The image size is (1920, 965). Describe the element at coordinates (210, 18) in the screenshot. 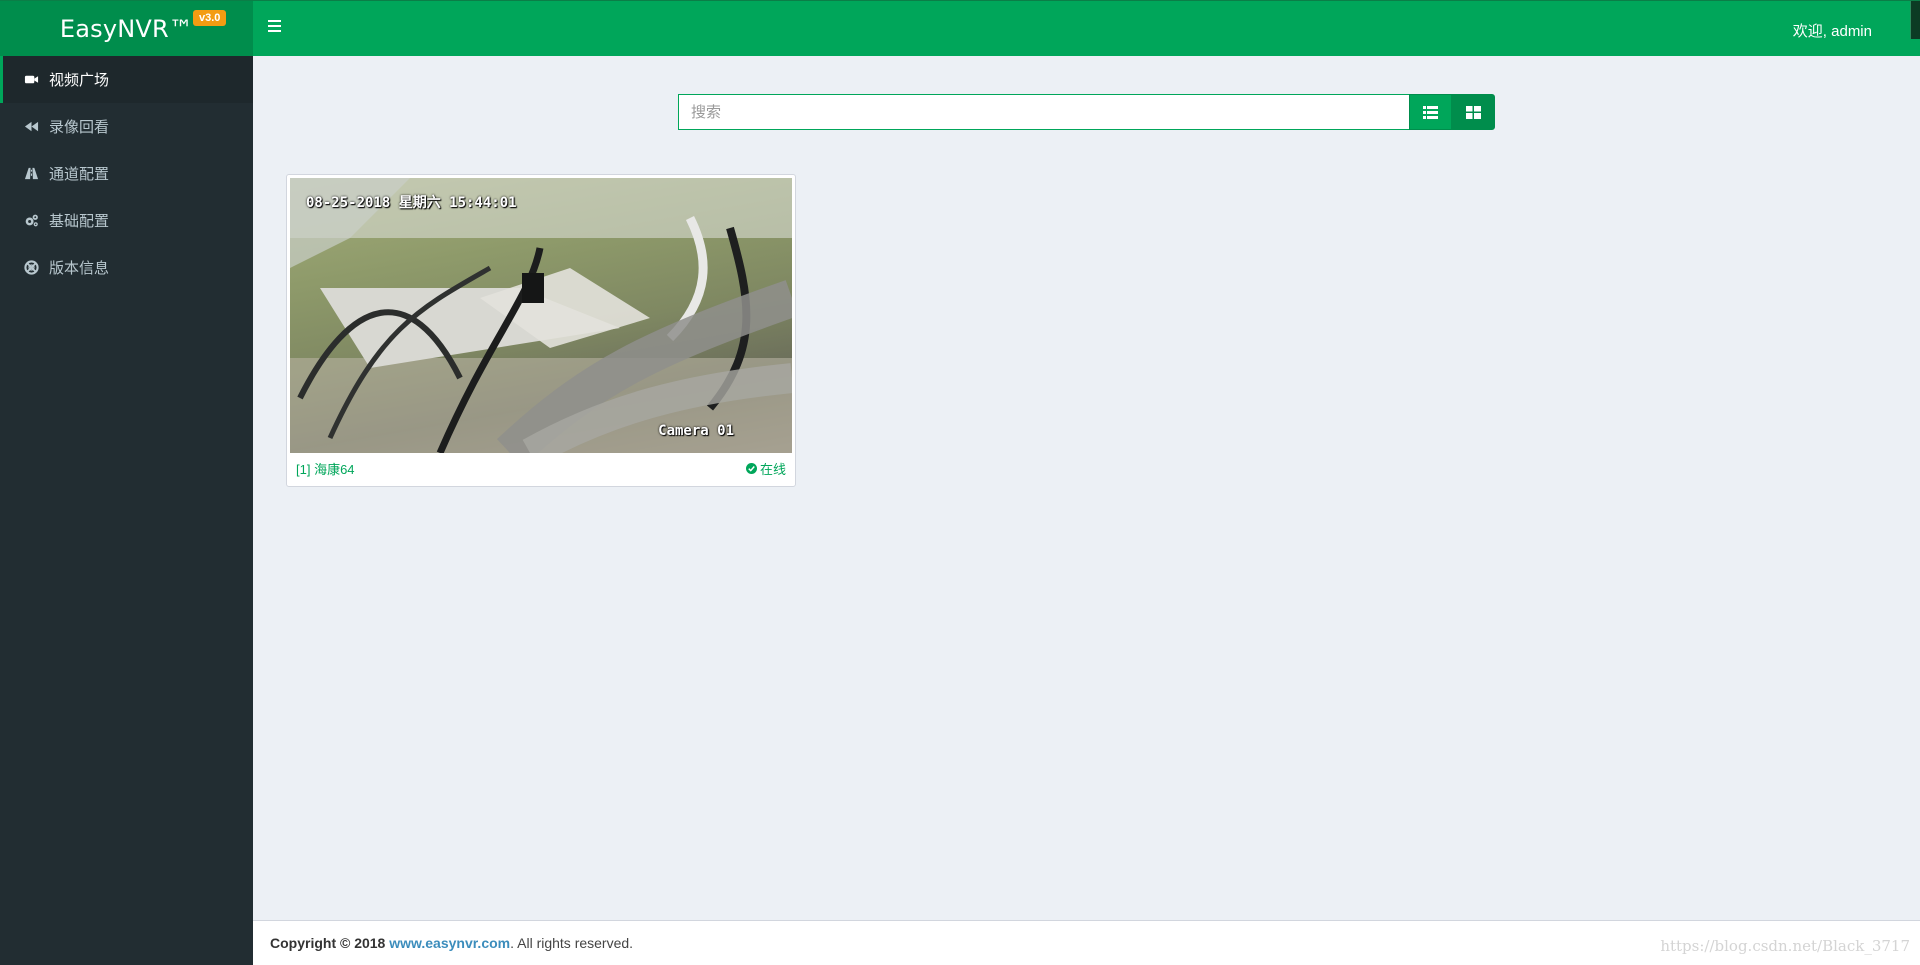

I see `version-badge: v3.0` at that location.